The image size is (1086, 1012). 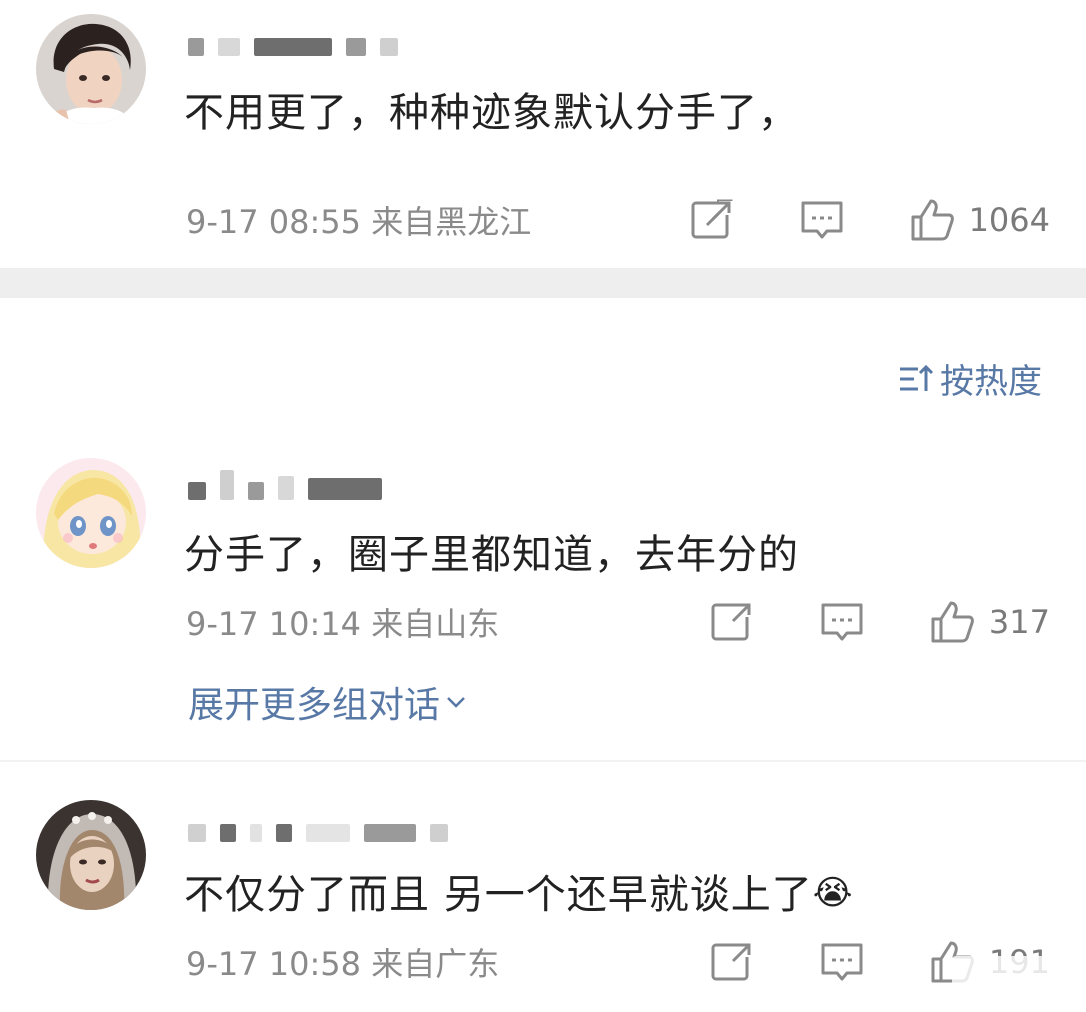 I want to click on comment-text: 不仅分了而且 另一个还早就谈上了😭, so click(x=518, y=891).